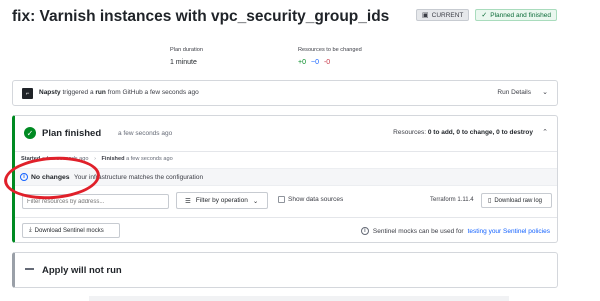 This screenshot has width=600, height=301. I want to click on plan-duration: Plan duration 1 minute, so click(186, 56).